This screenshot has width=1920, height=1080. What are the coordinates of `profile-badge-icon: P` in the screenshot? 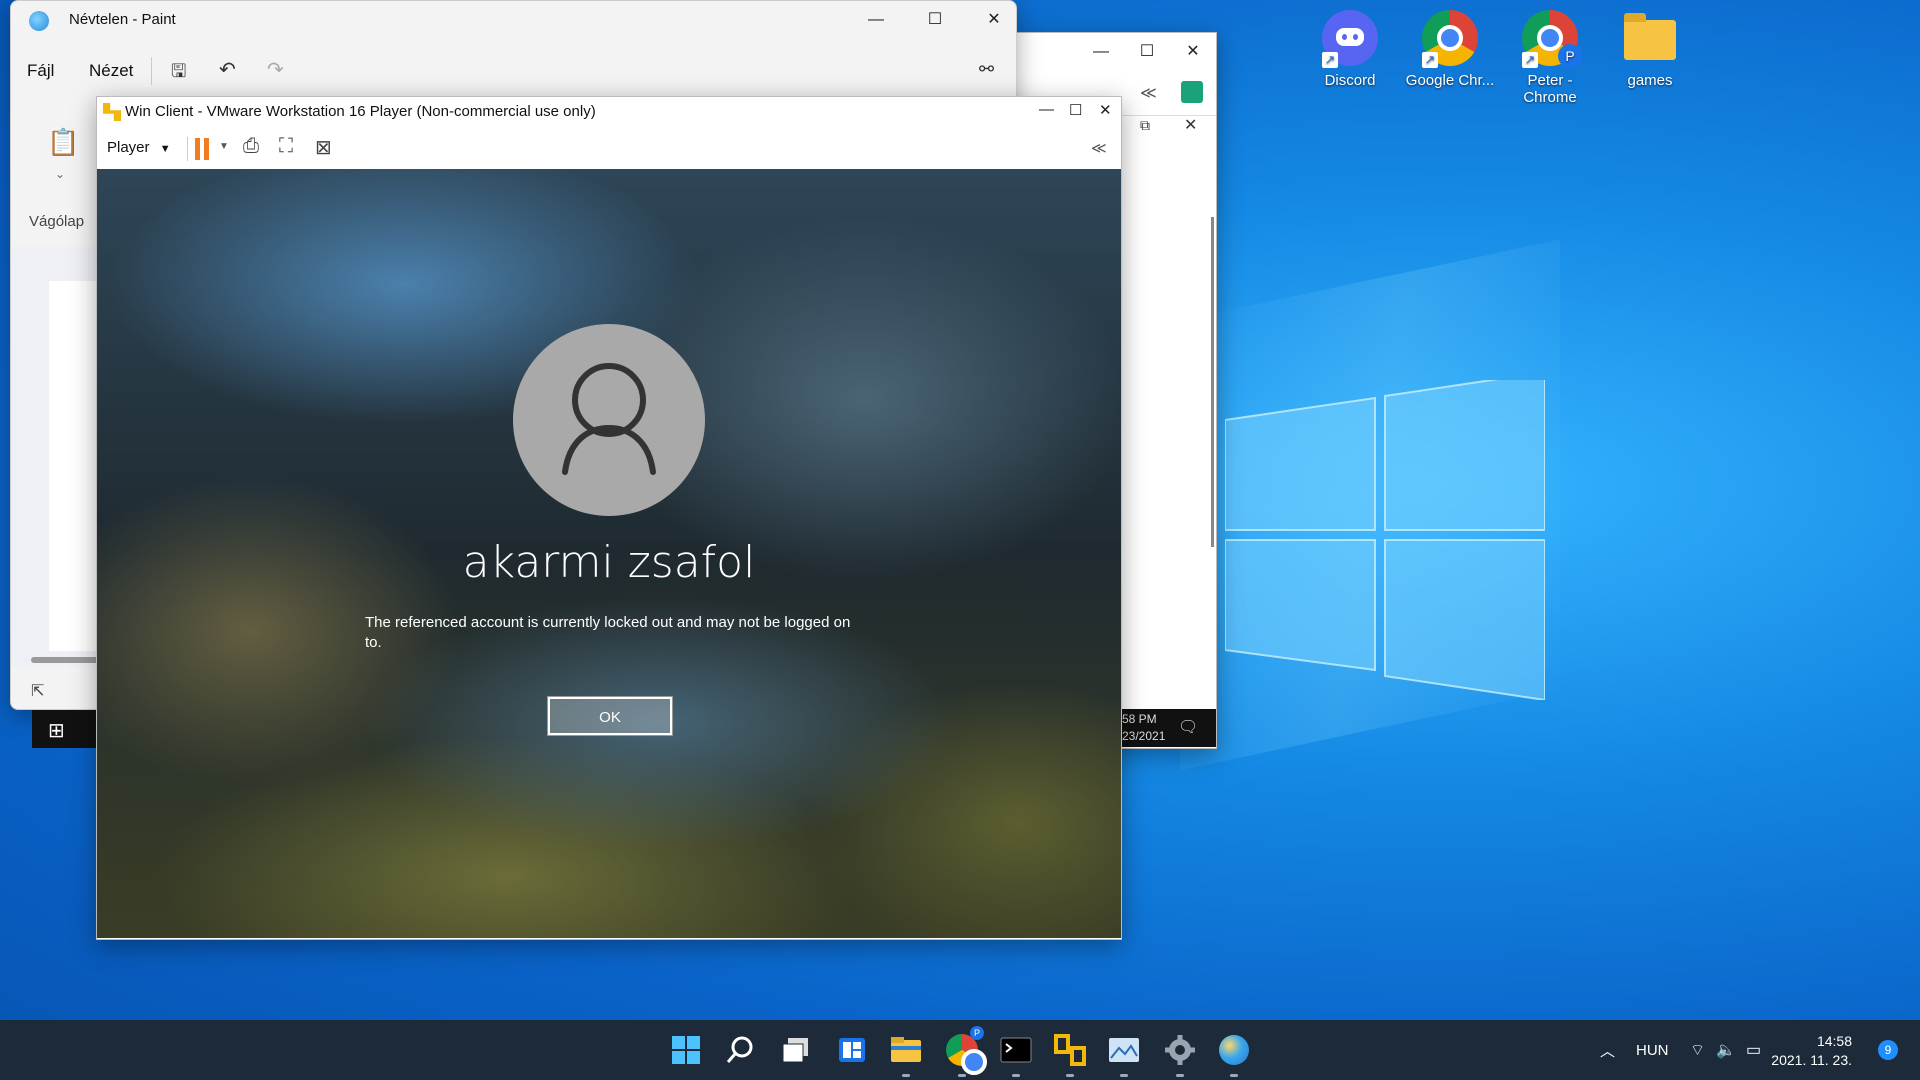 It's located at (1570, 56).